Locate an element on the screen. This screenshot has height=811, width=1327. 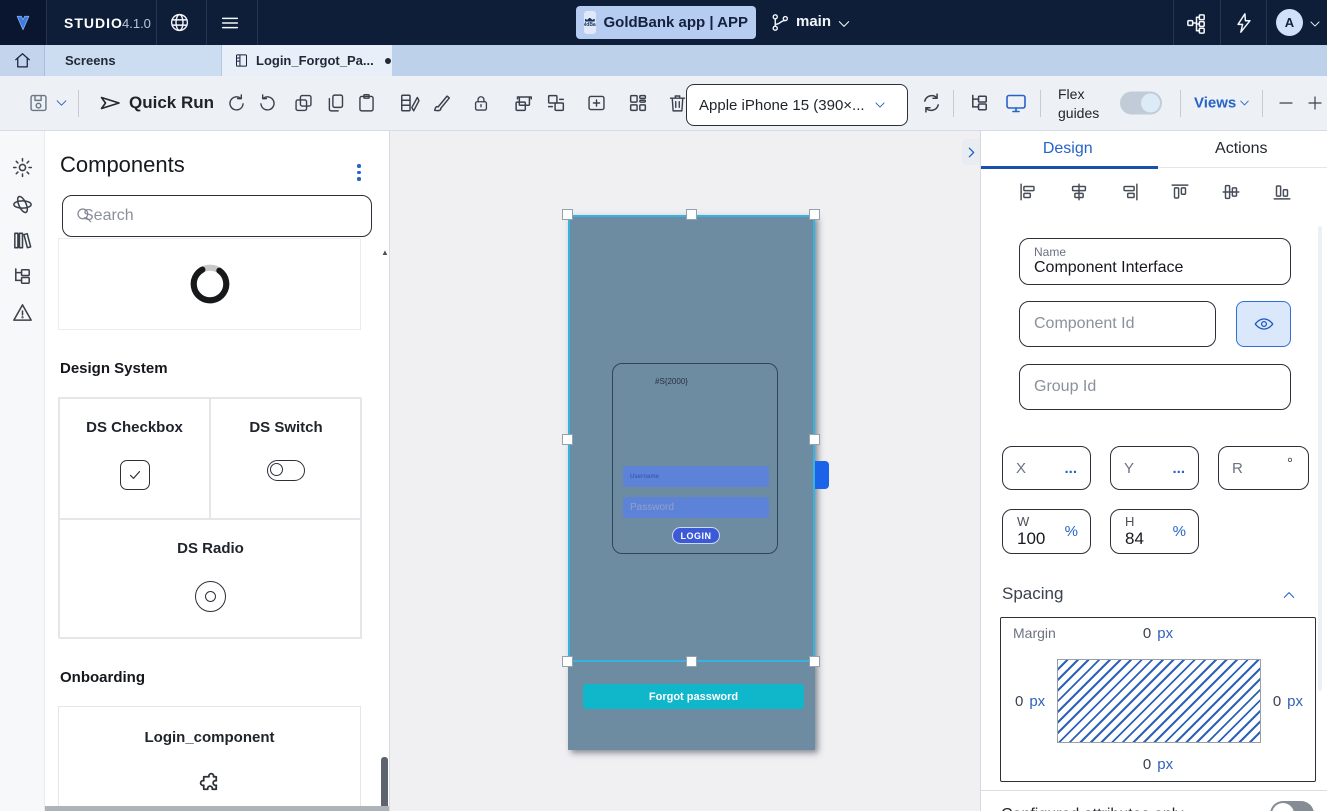
panel-menu-kebab-icon is located at coordinates (359, 172).